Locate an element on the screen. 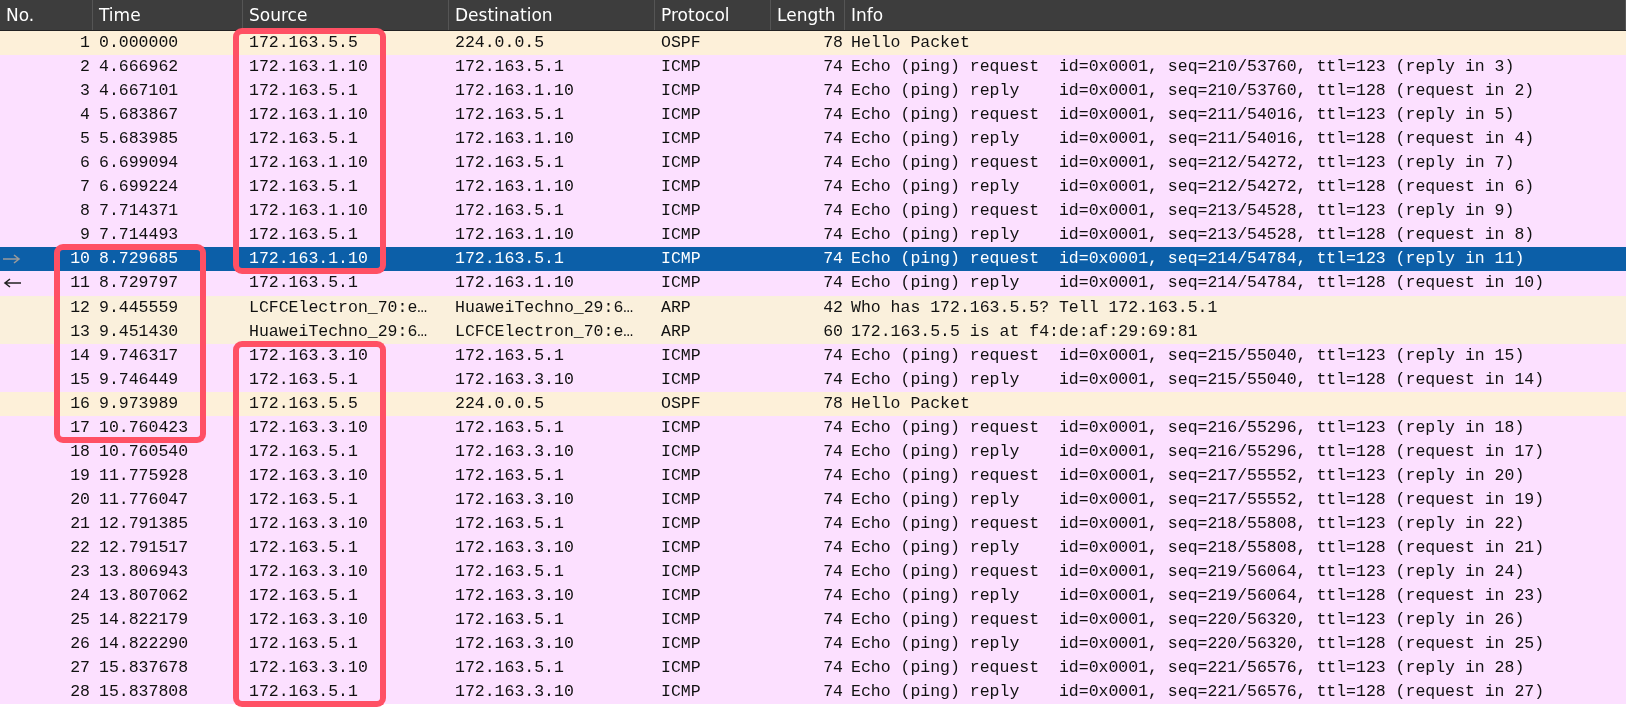  packet-row: 11 8.729797 172.163.5.1 172.163.1.10 ICMP 74 Echo (ping) reply id=0x0001, seq=214/54784, ttl=128 (request in 10) is located at coordinates (813, 283).